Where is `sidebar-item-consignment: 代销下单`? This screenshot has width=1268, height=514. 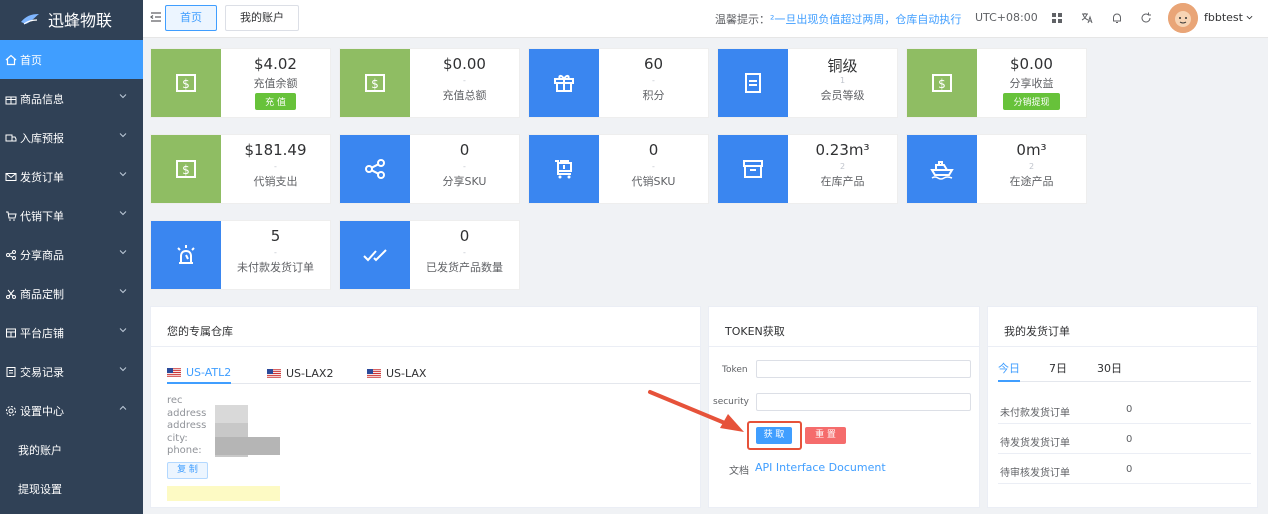
sidebar-item-consignment: 代销下单 is located at coordinates (71, 215).